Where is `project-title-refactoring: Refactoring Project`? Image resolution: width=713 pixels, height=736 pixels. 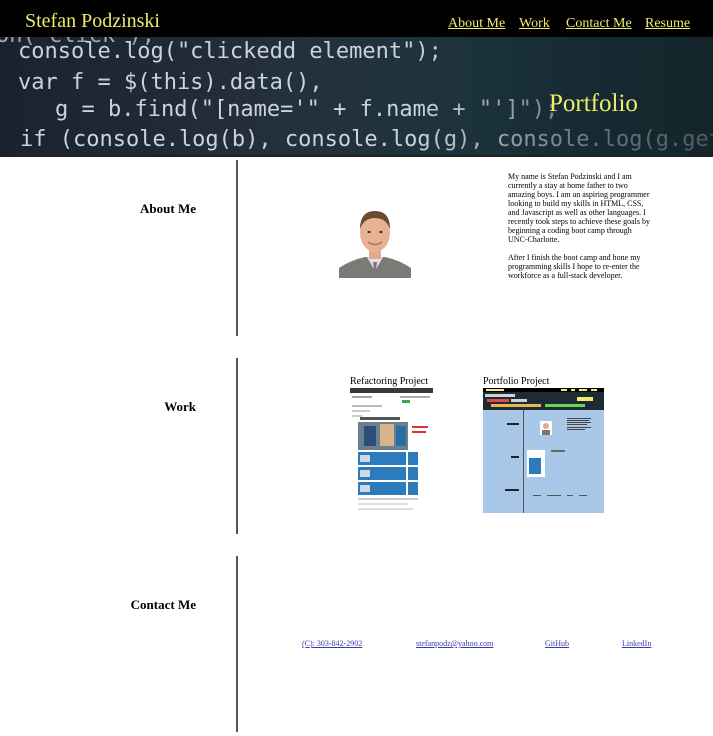
project-title-refactoring: Refactoring Project is located at coordinates (389, 381).